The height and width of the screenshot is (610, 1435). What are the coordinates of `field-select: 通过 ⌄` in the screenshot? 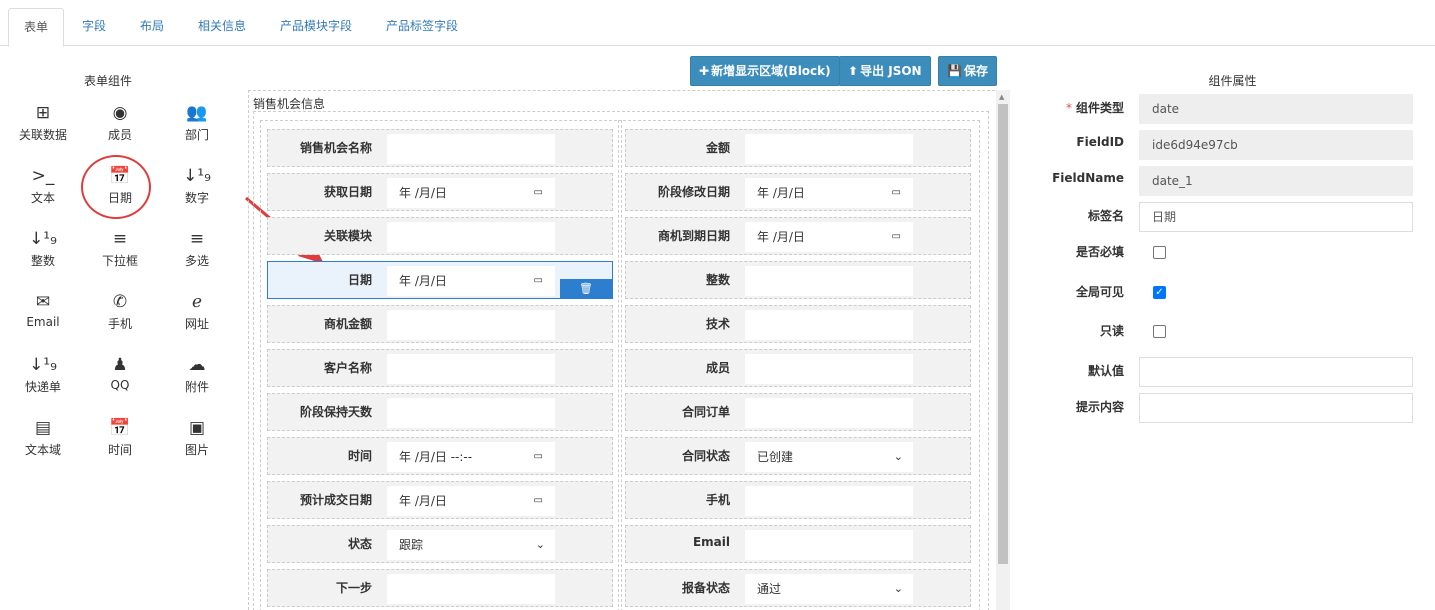 It's located at (829, 589).